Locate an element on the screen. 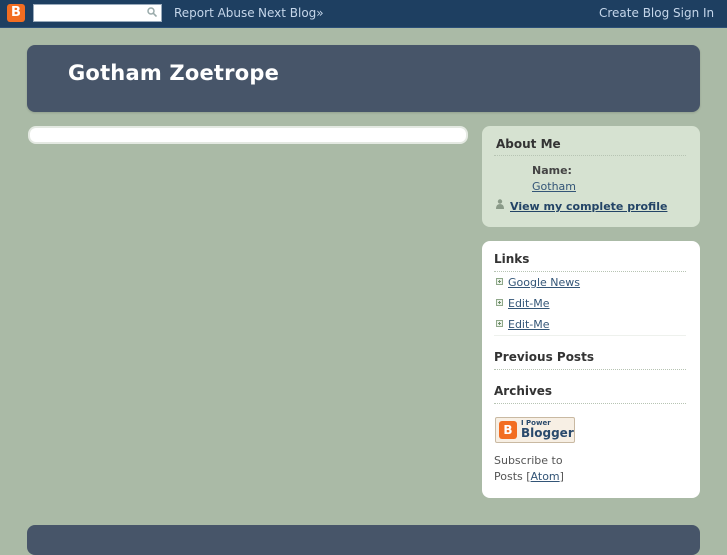 The width and height of the screenshot is (727, 555). blog-header: Gotham Zoetrope is located at coordinates (363, 78).